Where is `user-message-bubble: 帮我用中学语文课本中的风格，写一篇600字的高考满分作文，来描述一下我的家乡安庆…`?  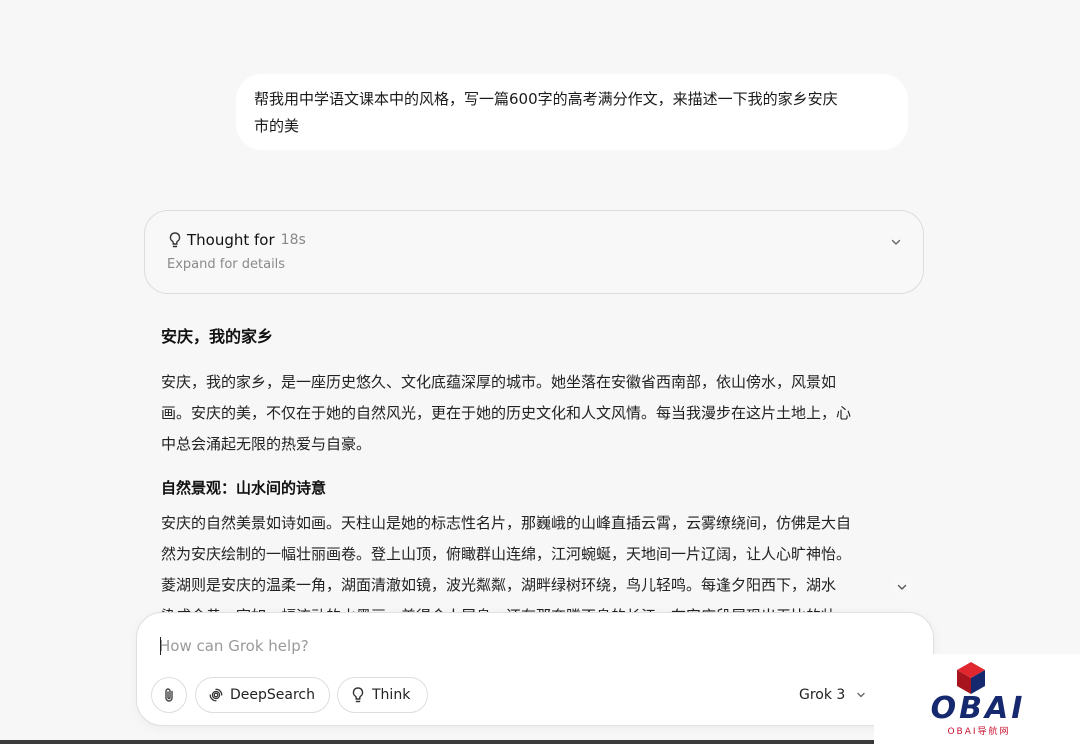 user-message-bubble: 帮我用中学语文课本中的风格，写一篇600字的高考满分作文，来描述一下我的家乡安庆… is located at coordinates (572, 112).